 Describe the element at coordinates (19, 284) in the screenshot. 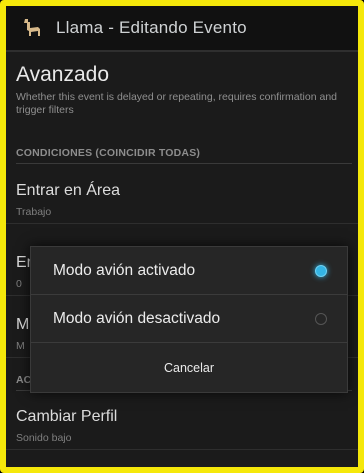

I see `condition-summary: 0` at that location.